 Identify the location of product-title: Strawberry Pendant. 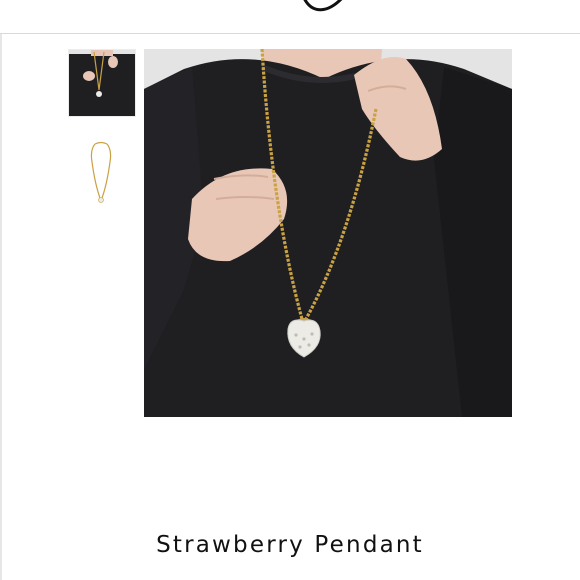
(290, 545).